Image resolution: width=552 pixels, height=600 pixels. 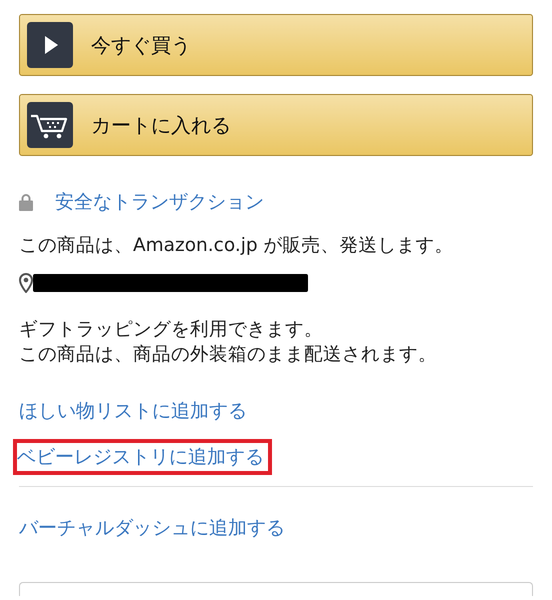 I want to click on info-text: この商品は、商品の外装箱のまま配送されます。, so click(x=228, y=355).